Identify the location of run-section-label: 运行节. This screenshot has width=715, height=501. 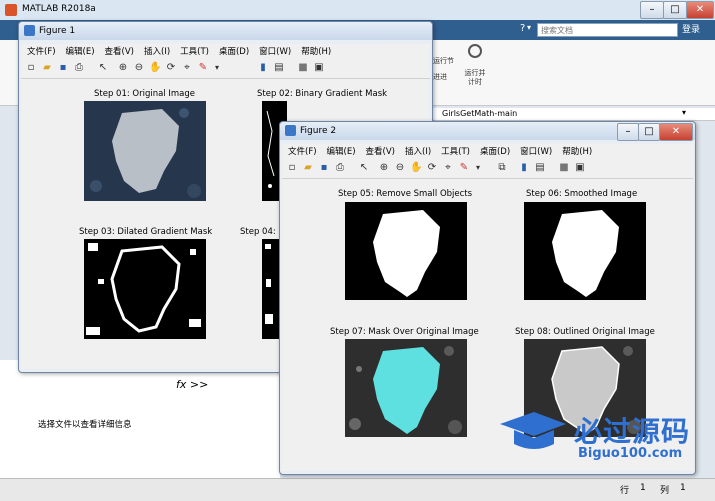
(443, 61).